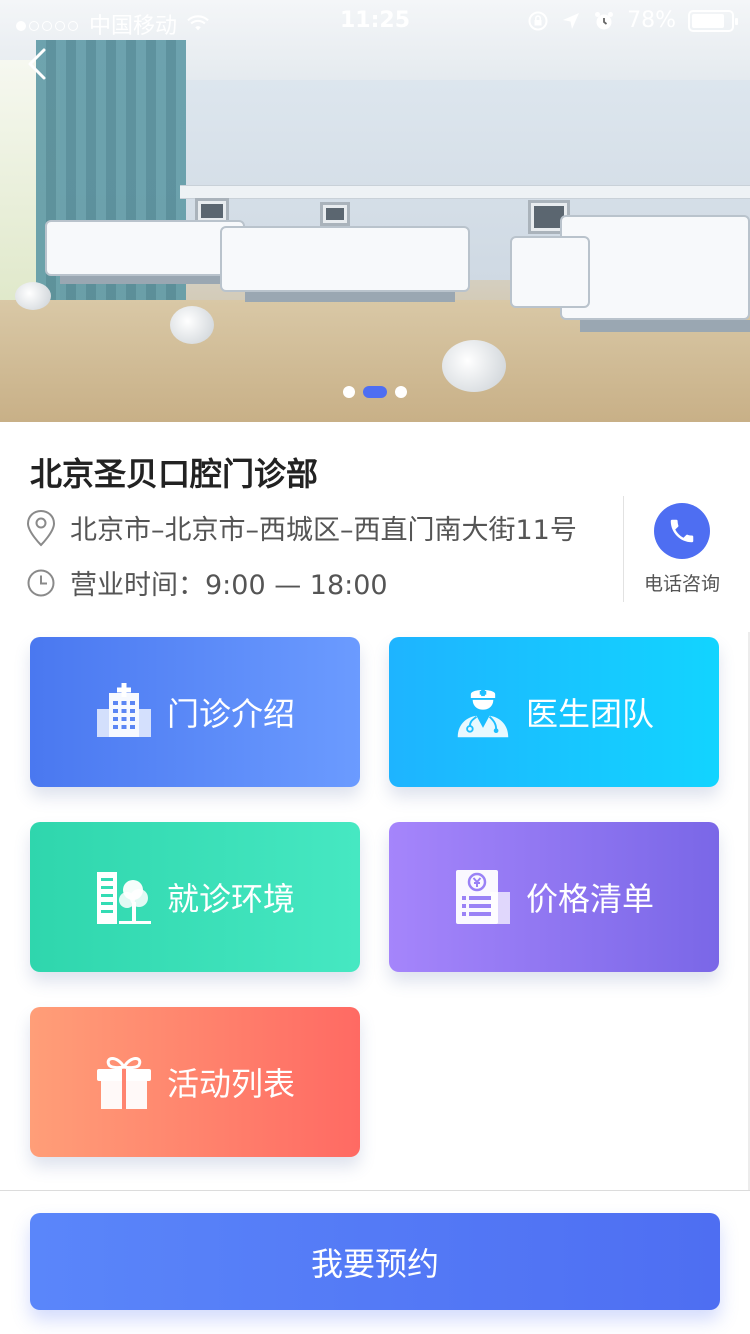 This screenshot has height=1334, width=750. Describe the element at coordinates (375, 20) in the screenshot. I see `status-bar: 中国移动 11:25 78%` at that location.